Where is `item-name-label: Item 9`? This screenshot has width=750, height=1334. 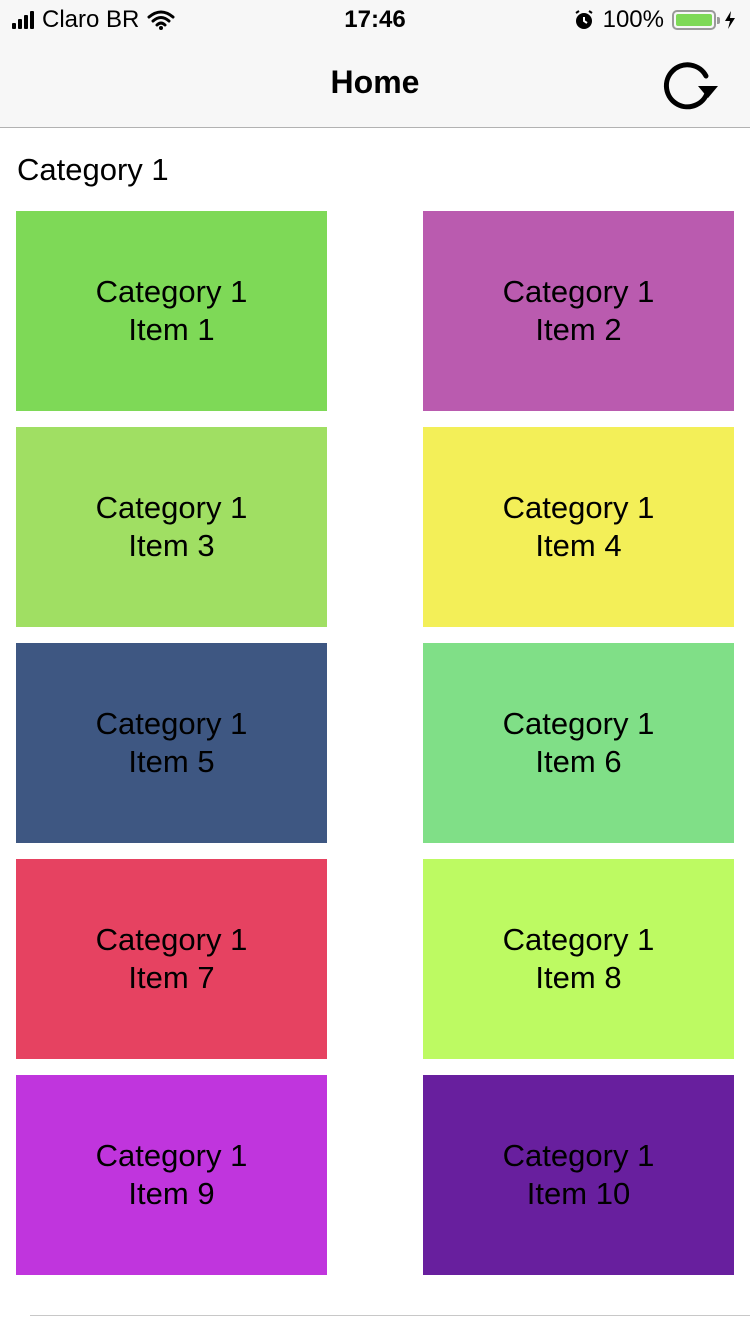 item-name-label: Item 9 is located at coordinates (171, 1193).